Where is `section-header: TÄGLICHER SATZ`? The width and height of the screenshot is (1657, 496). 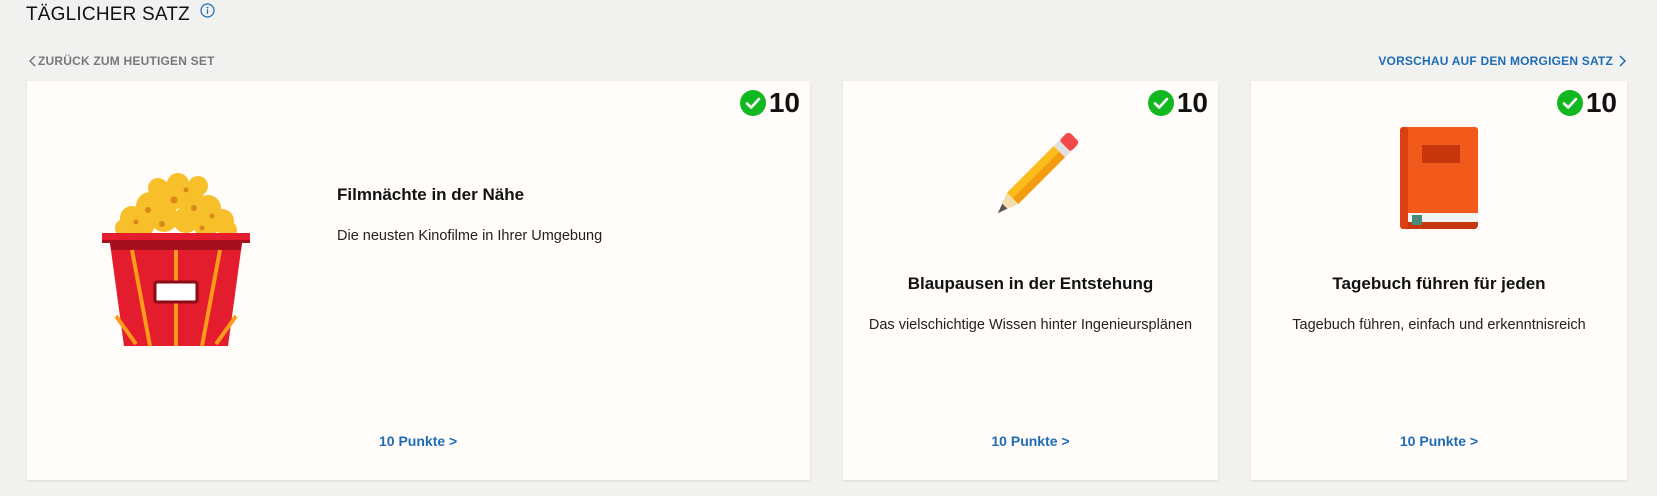
section-header: TÄGLICHER SATZ is located at coordinates (120, 14).